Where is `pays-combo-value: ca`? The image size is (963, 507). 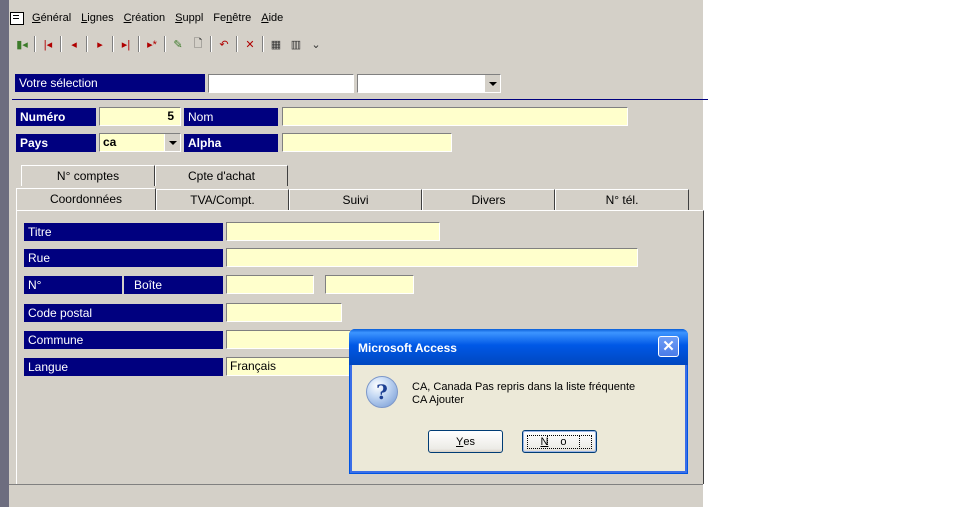 pays-combo-value: ca is located at coordinates (110, 142).